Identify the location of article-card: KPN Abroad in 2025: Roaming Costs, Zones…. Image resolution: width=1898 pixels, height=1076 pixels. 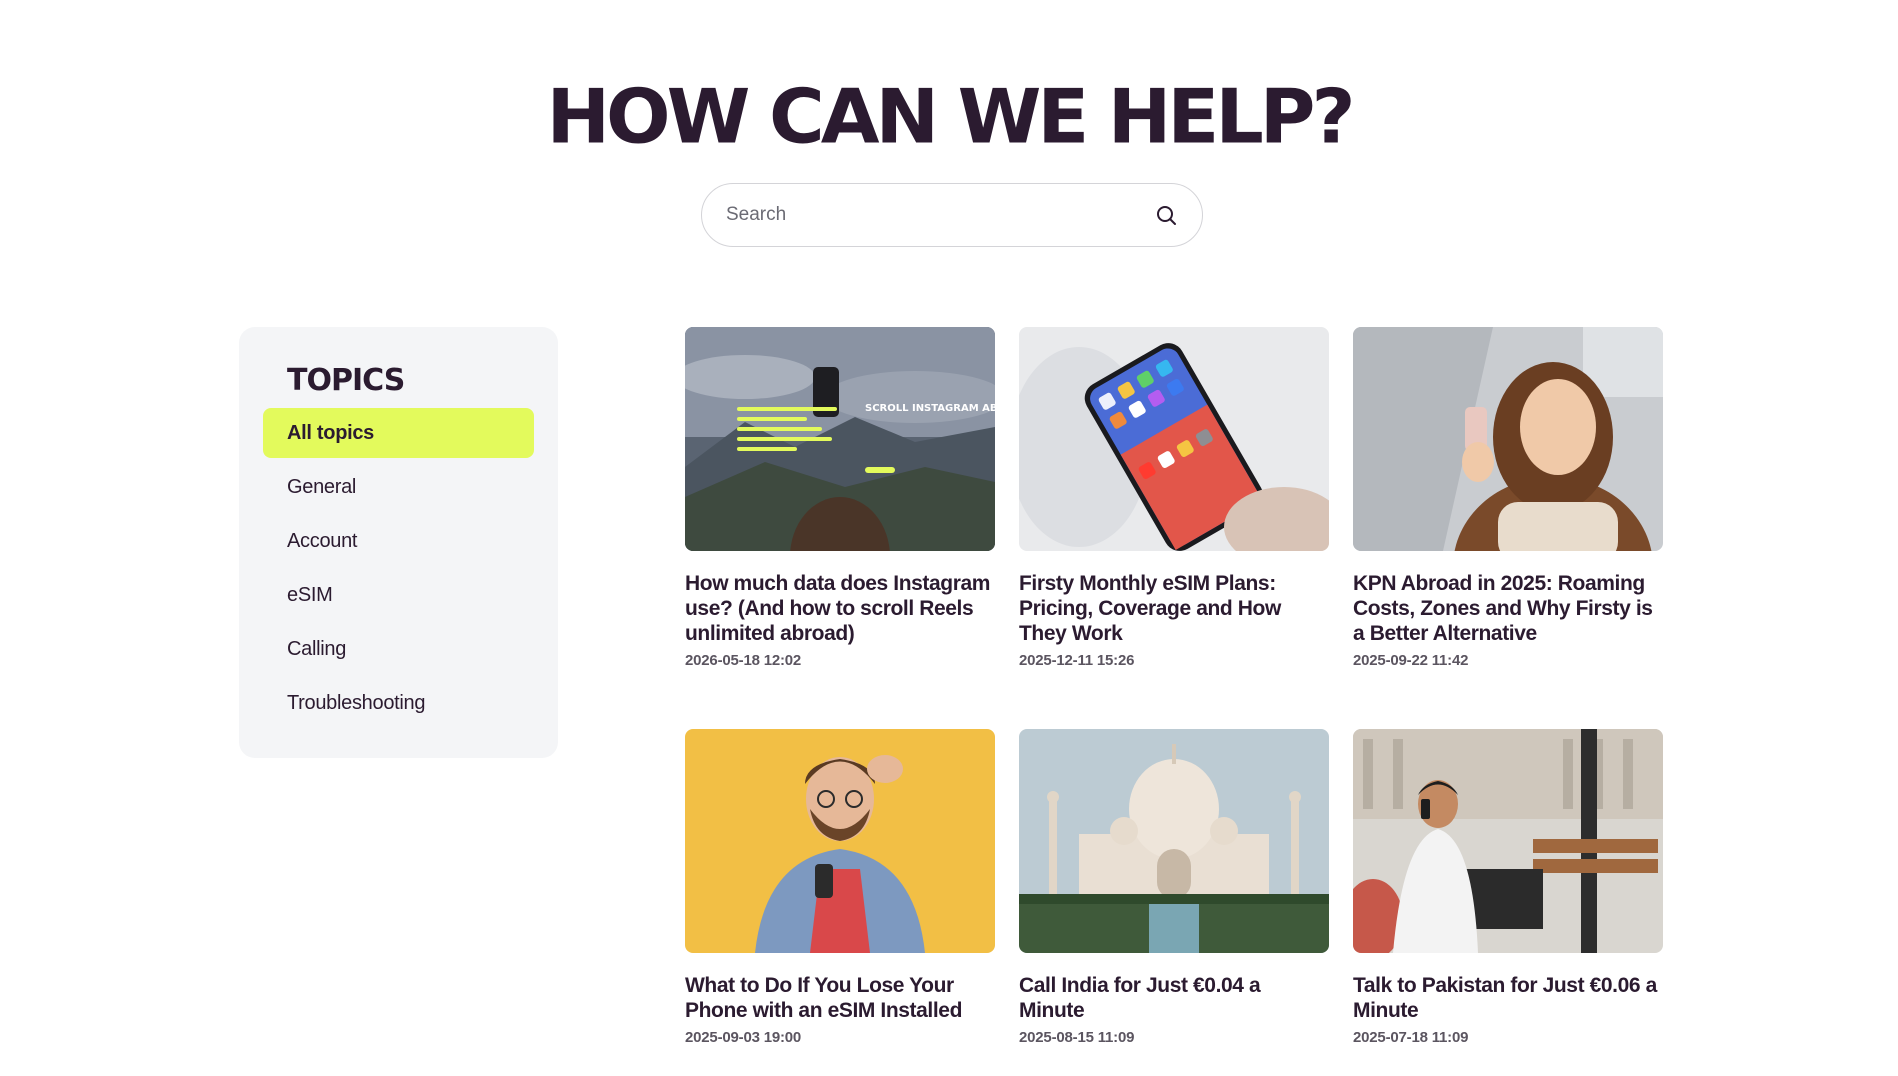
(1508, 498).